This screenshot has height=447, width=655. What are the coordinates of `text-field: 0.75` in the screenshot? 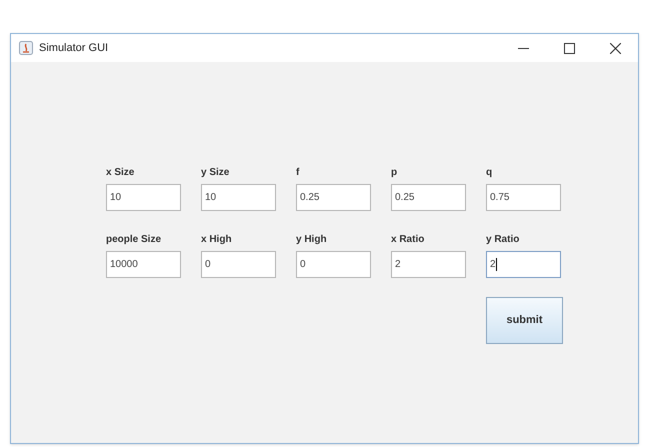 It's located at (523, 197).